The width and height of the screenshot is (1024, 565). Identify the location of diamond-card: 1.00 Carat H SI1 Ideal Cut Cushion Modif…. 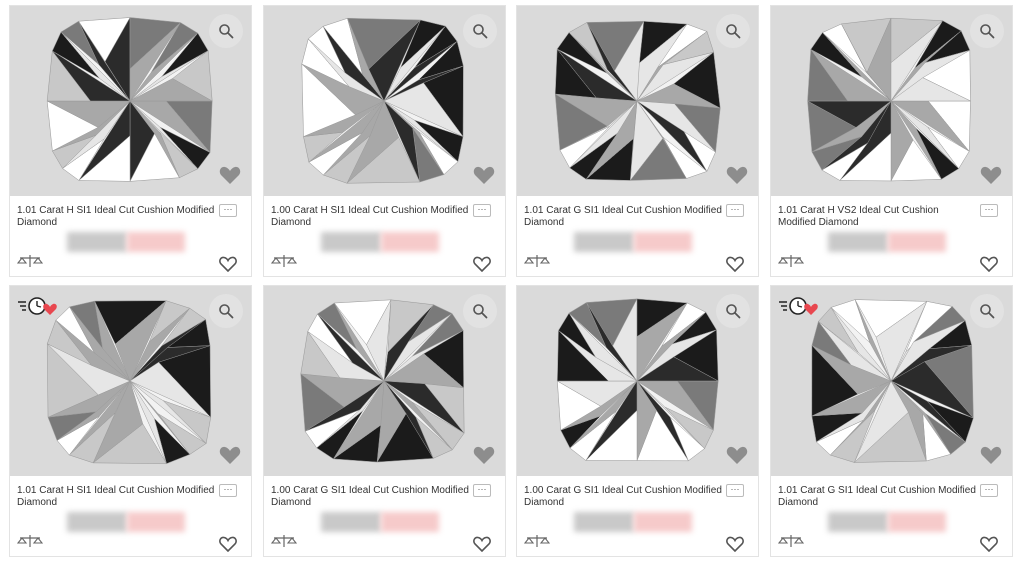
(384, 141).